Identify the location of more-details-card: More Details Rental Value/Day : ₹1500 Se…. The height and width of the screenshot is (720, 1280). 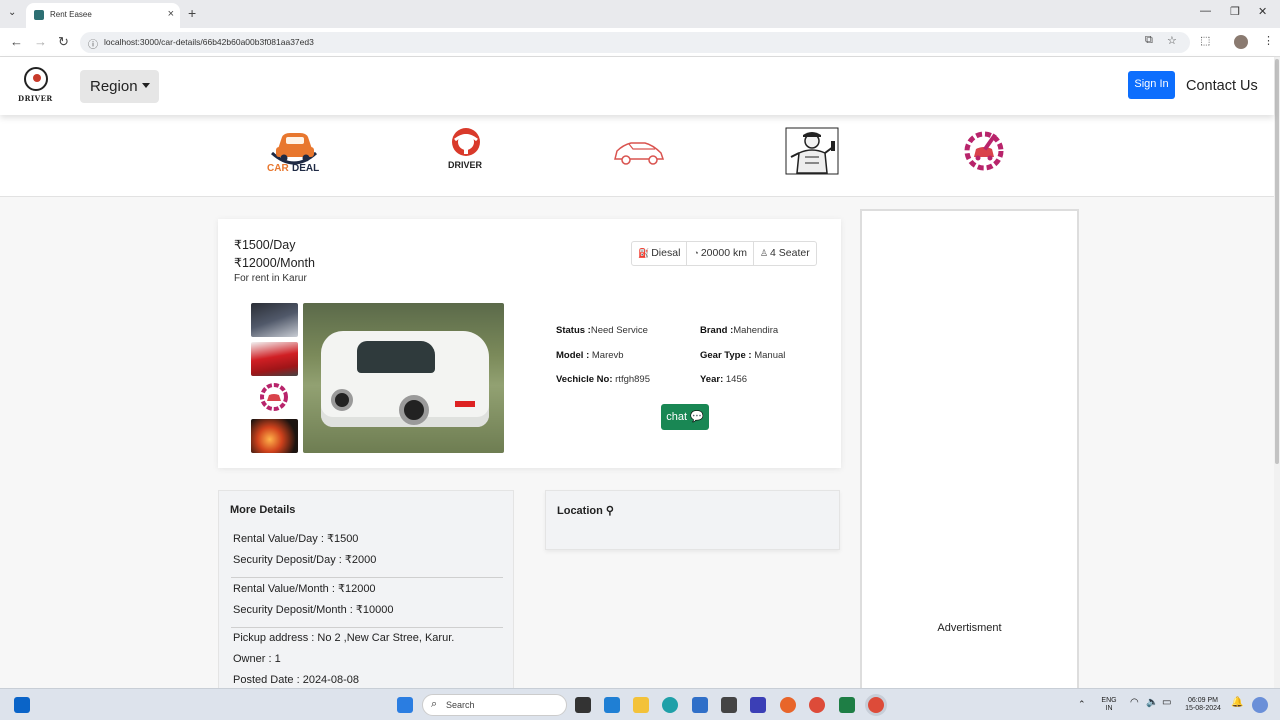
(366, 595).